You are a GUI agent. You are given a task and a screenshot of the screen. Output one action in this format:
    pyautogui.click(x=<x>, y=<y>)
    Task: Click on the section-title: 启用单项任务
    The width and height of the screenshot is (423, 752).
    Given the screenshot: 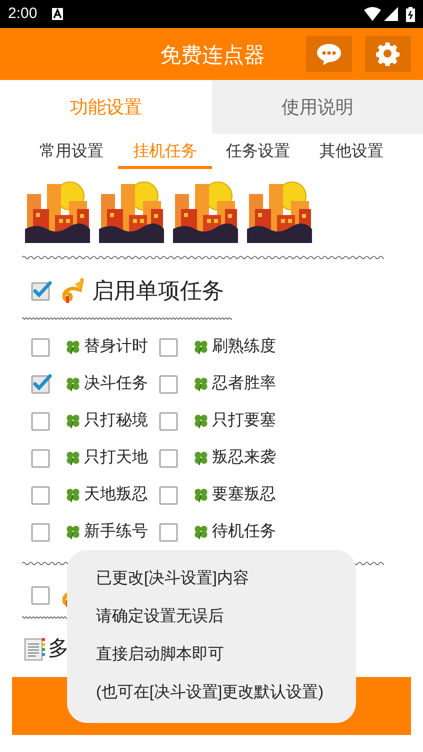 What is the action you would take?
    pyautogui.click(x=158, y=291)
    